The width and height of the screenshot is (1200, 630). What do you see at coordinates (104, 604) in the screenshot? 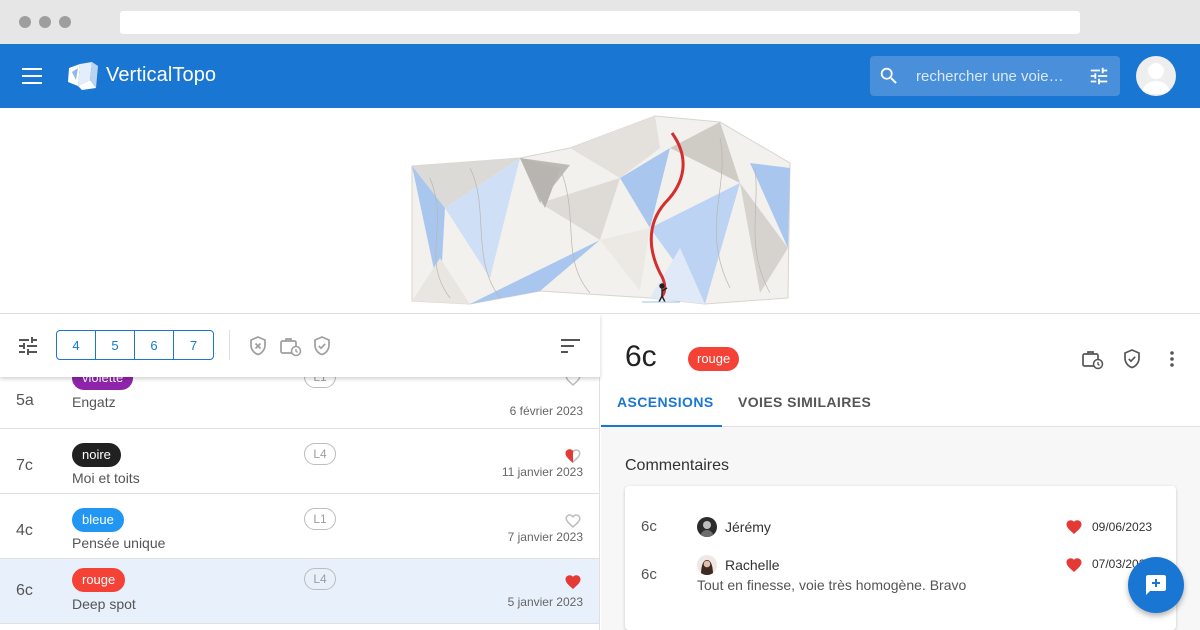
I see `route-name: Deep spot` at bounding box center [104, 604].